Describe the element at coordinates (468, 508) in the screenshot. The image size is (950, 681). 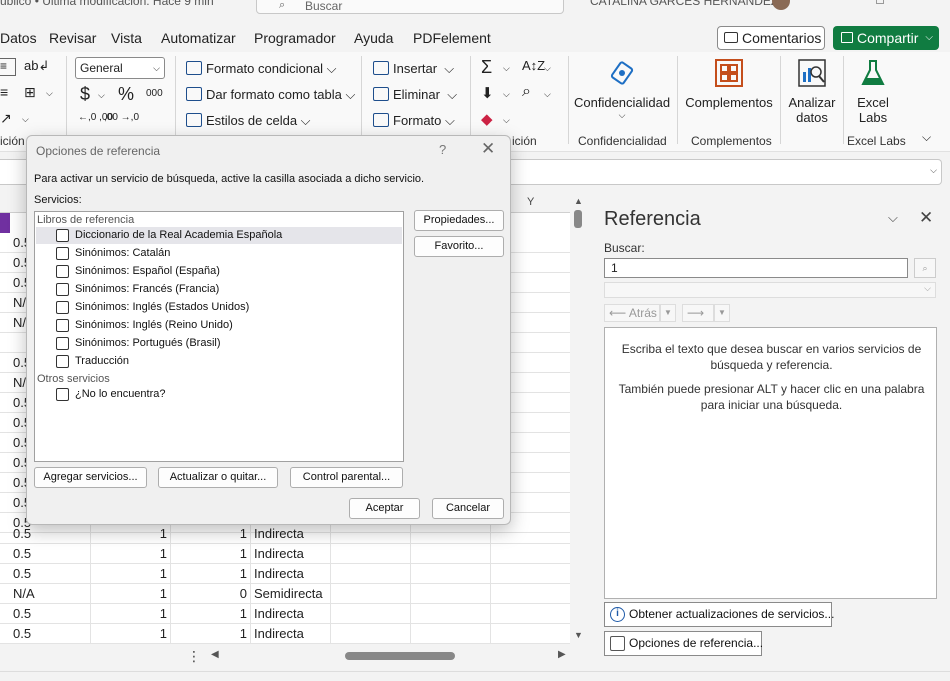
I see `cancel-button: Cancelar` at that location.